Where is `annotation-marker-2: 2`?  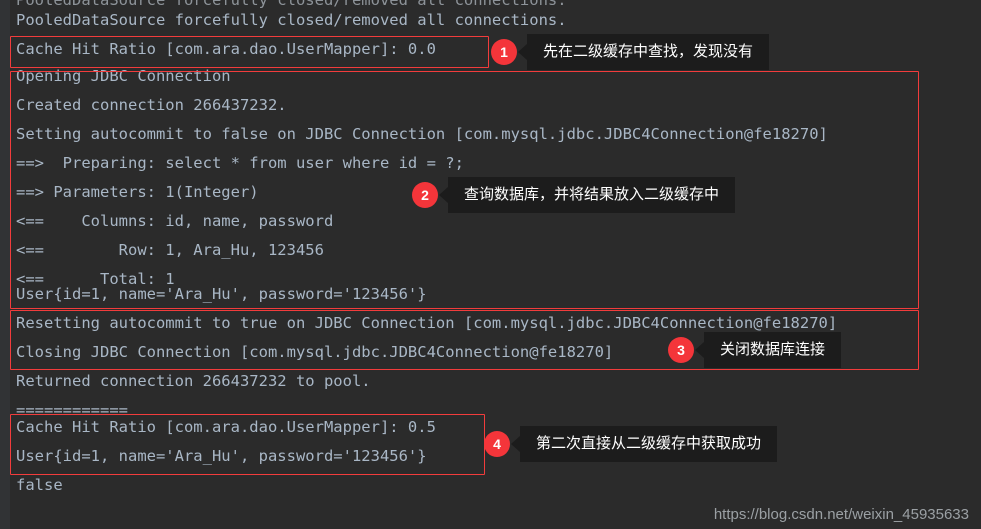
annotation-marker-2: 2 is located at coordinates (425, 195).